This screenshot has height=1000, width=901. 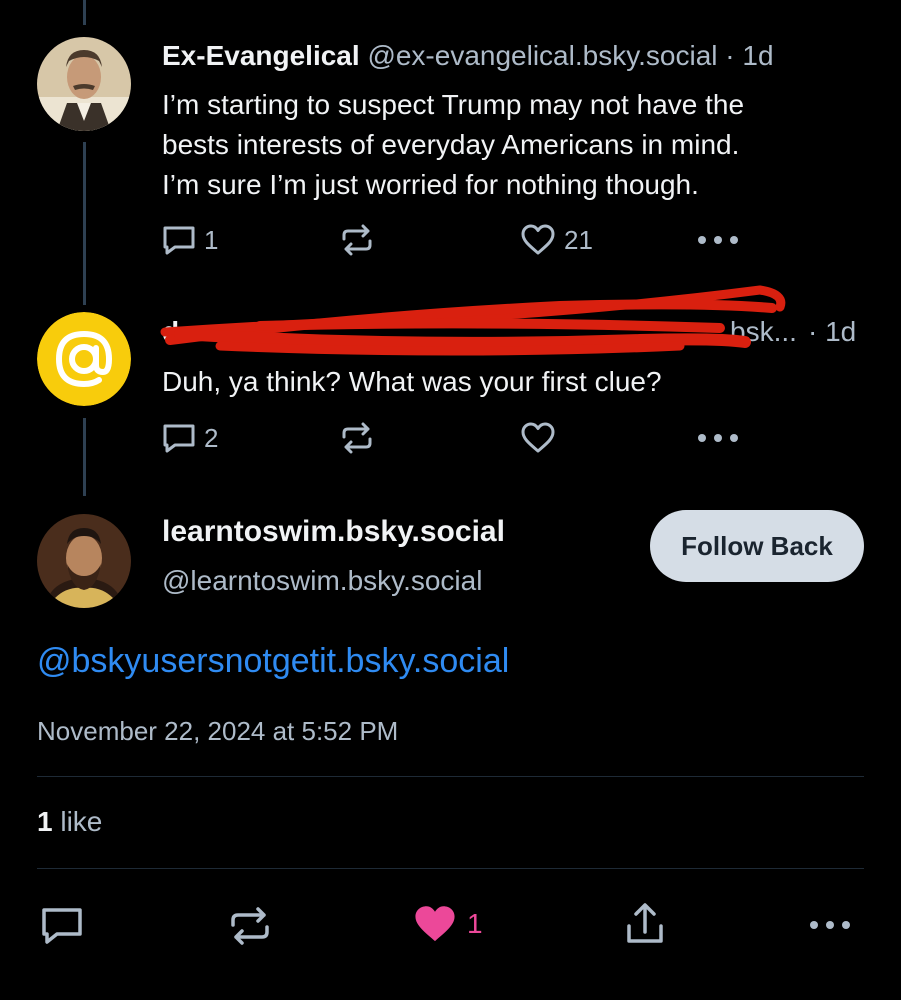 I want to click on avatar-learntoswim, so click(x=84, y=561).